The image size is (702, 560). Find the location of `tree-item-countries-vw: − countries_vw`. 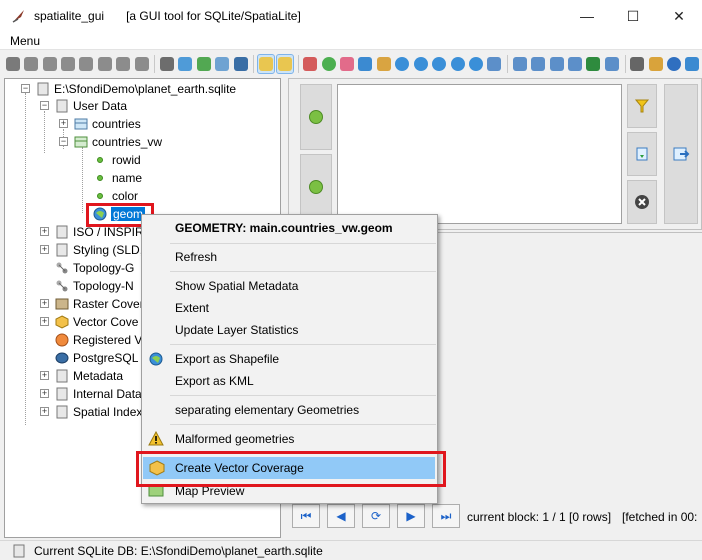

tree-item-countries-vw: − countries_vw is located at coordinates (110, 142).